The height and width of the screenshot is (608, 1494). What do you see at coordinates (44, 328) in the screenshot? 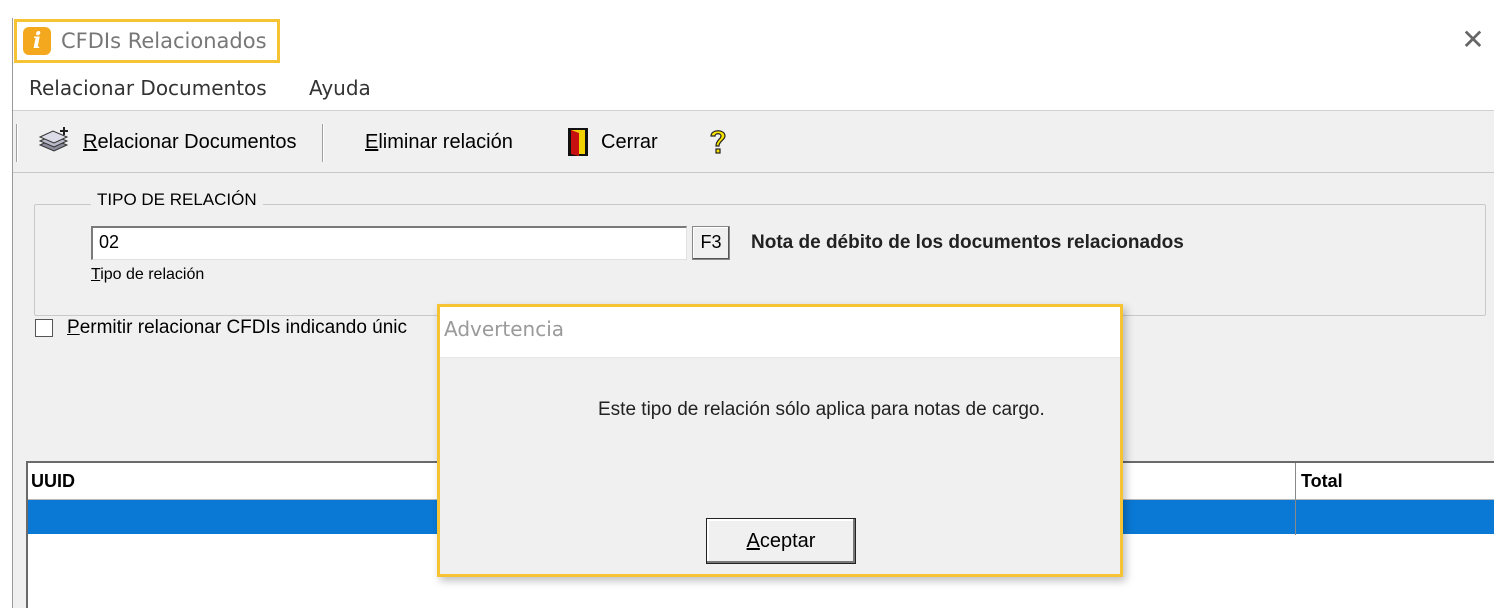
I see `permitir-checkbox` at bounding box center [44, 328].